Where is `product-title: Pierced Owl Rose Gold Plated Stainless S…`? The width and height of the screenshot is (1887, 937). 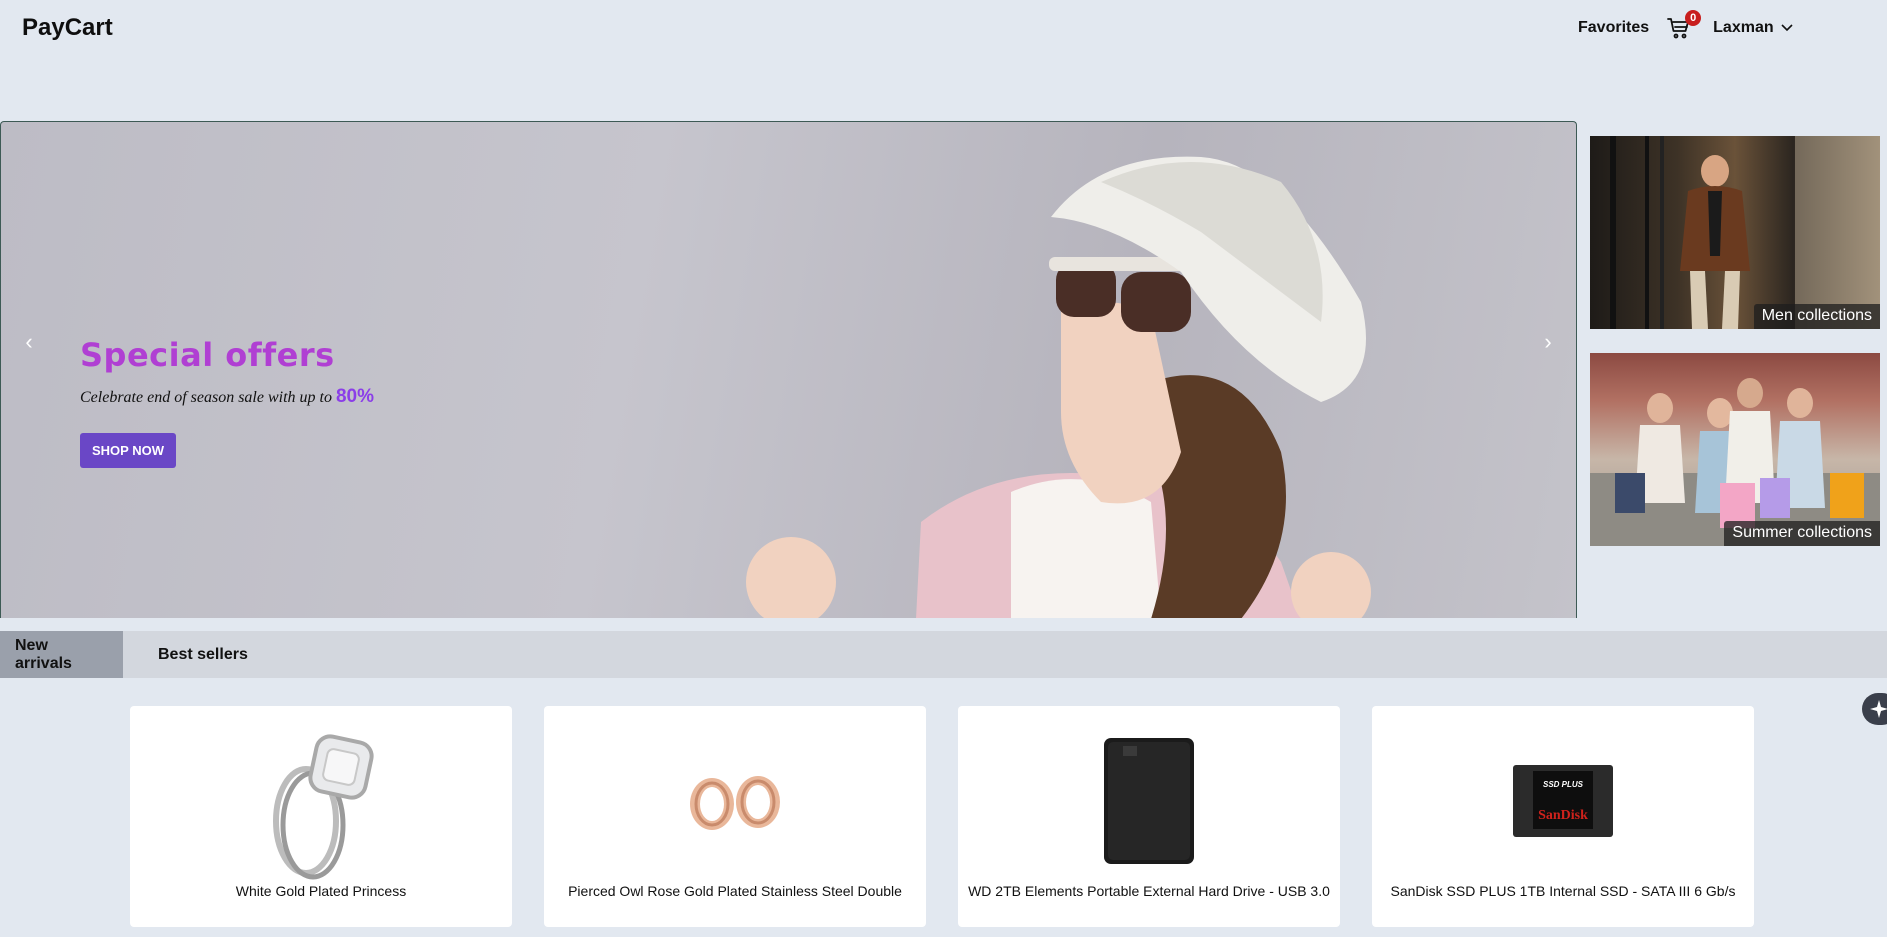 product-title: Pierced Owl Rose Gold Plated Stainless S… is located at coordinates (735, 891).